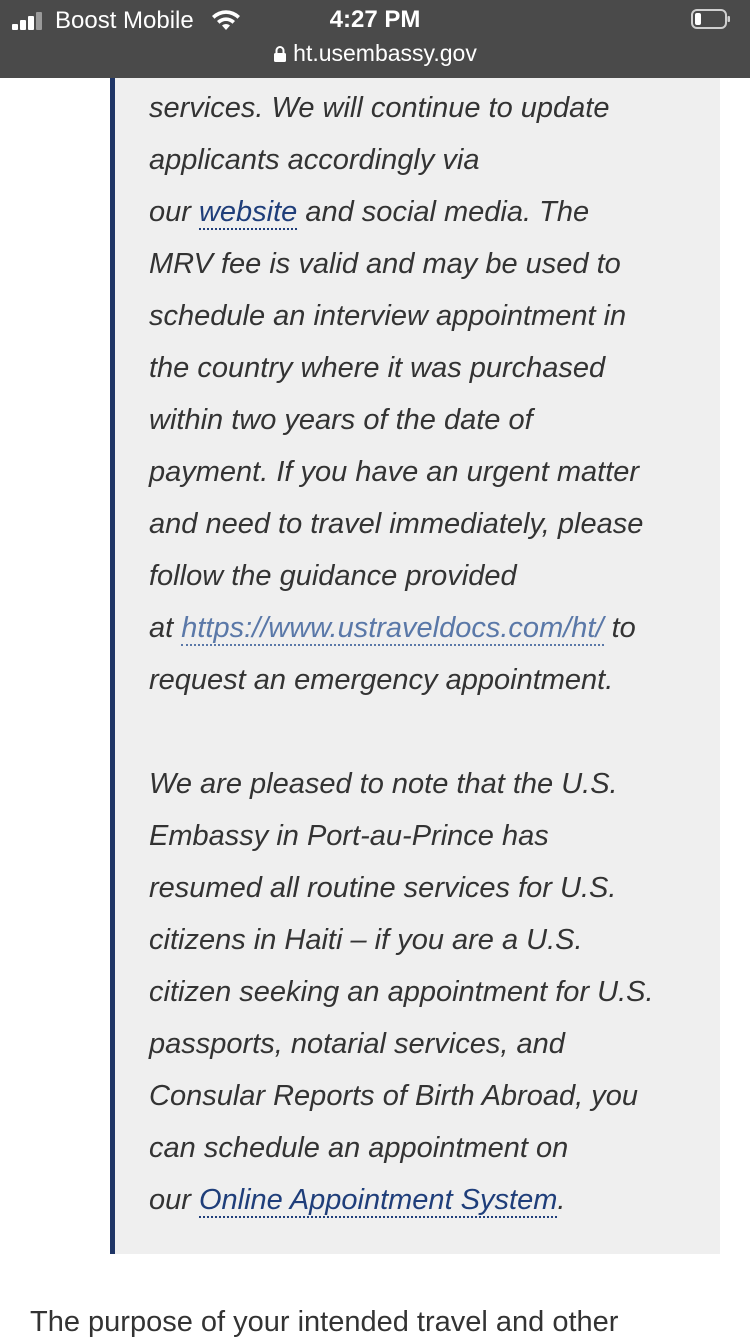 The image size is (750, 1342). What do you see at coordinates (314, 160) in the screenshot?
I see `quote-line: applicants accordingly via` at bounding box center [314, 160].